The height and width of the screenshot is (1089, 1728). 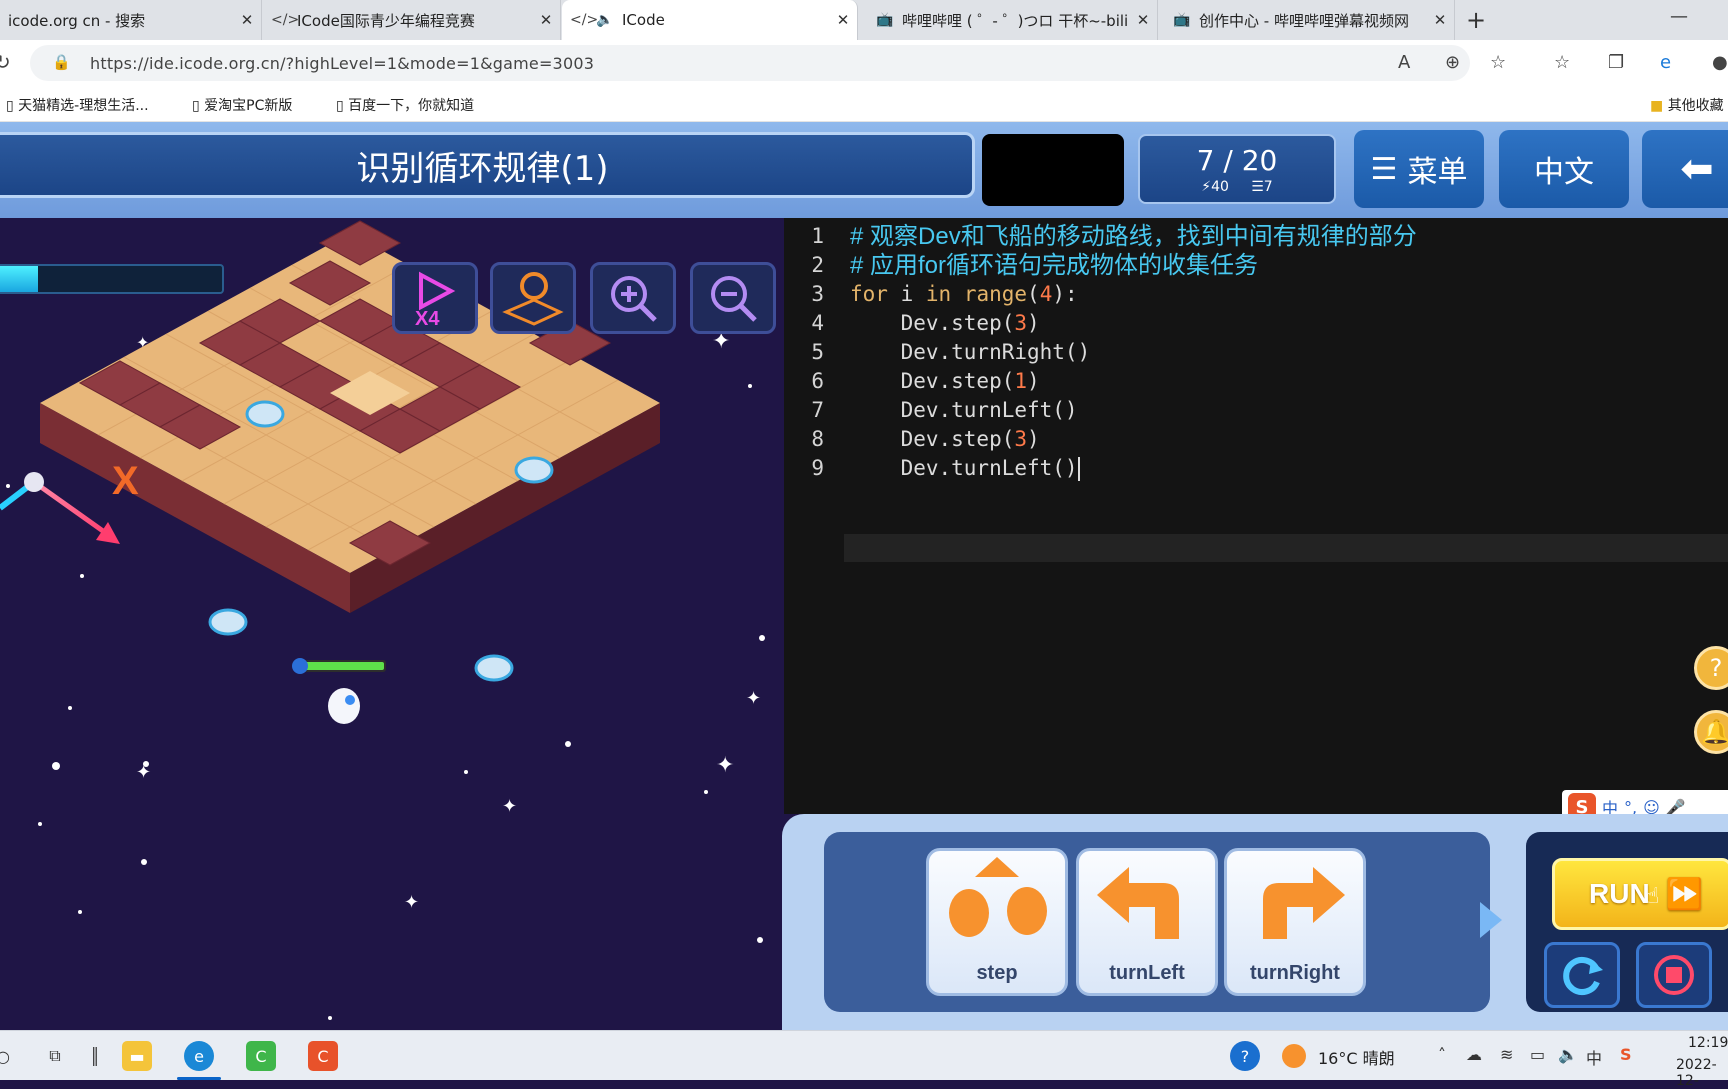 What do you see at coordinates (1182, 20) in the screenshot?
I see `bilibili-favicon-icon: 📺` at bounding box center [1182, 20].